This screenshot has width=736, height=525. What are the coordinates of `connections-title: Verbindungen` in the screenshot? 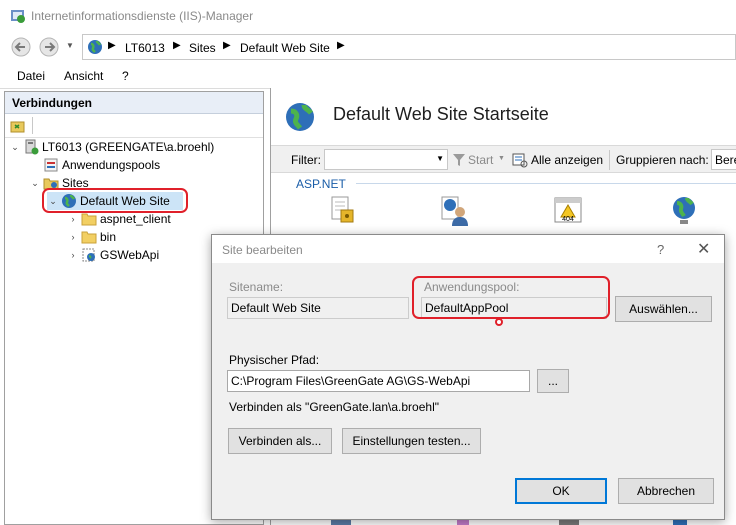 It's located at (52, 103).